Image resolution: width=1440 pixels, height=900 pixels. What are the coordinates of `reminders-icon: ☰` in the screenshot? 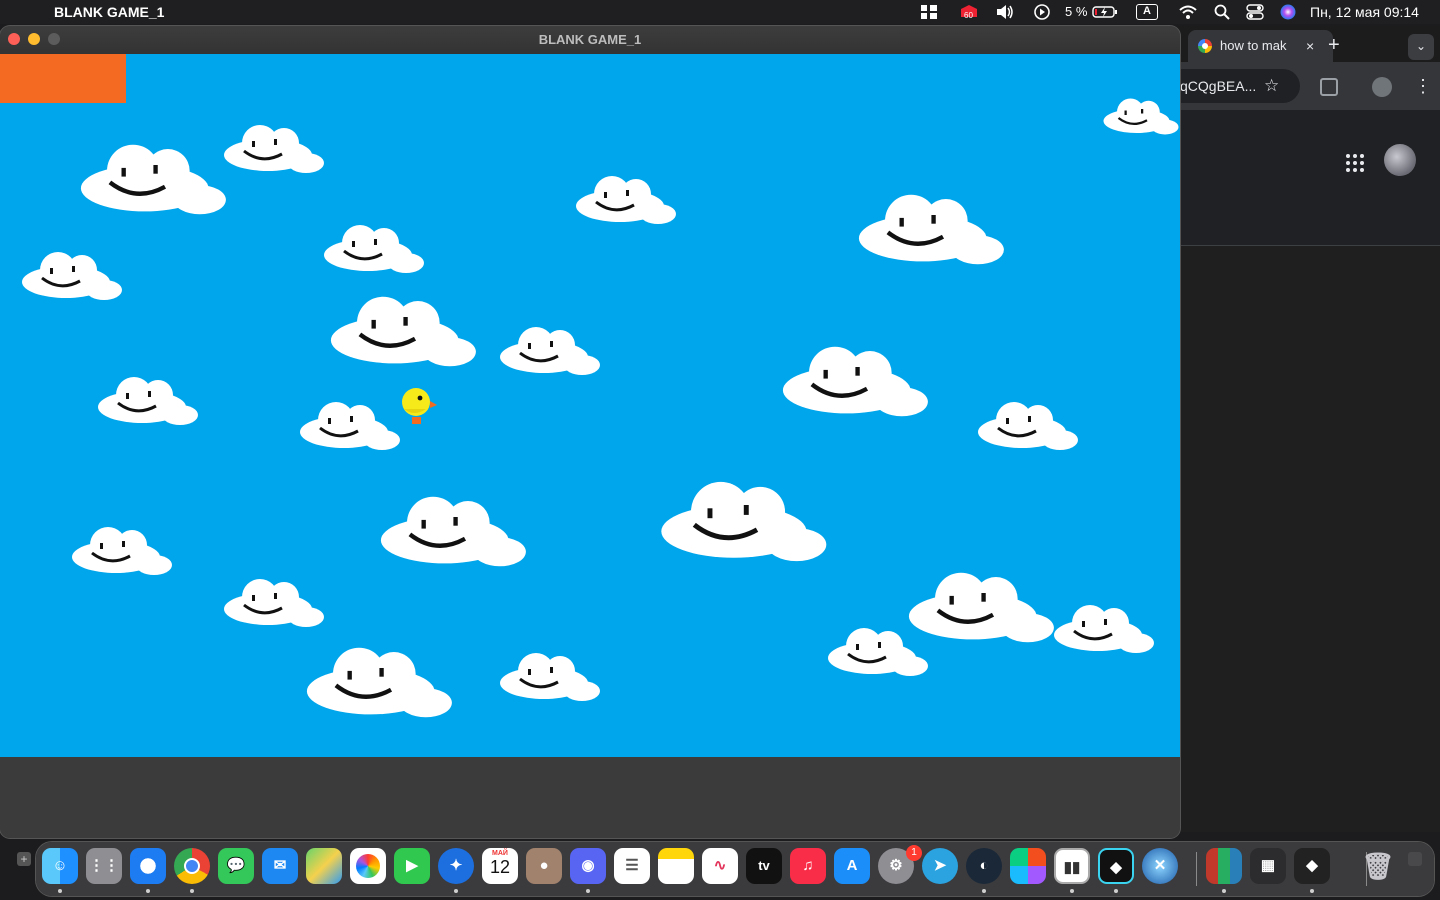 It's located at (632, 866).